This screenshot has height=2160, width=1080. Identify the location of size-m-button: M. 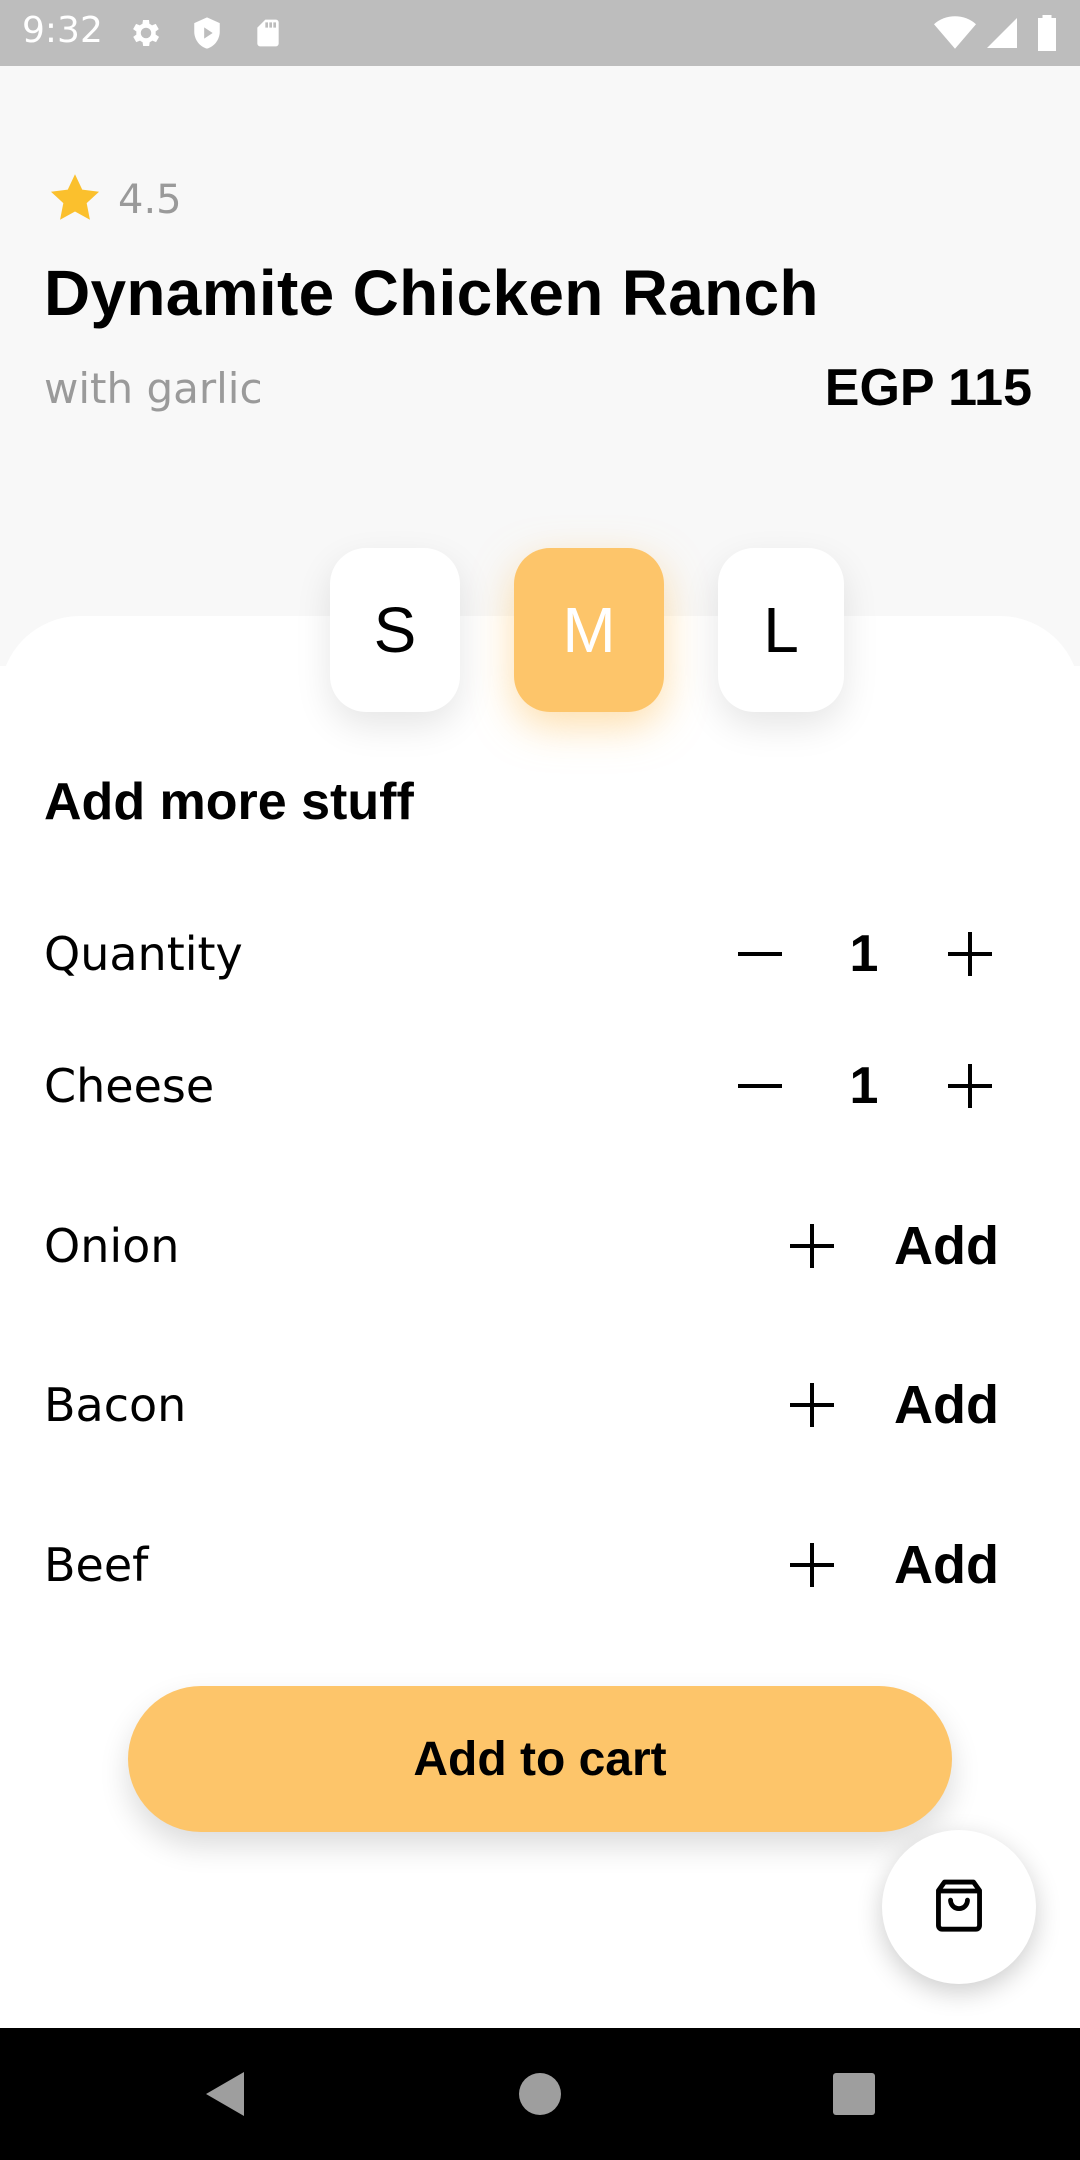
(589, 630).